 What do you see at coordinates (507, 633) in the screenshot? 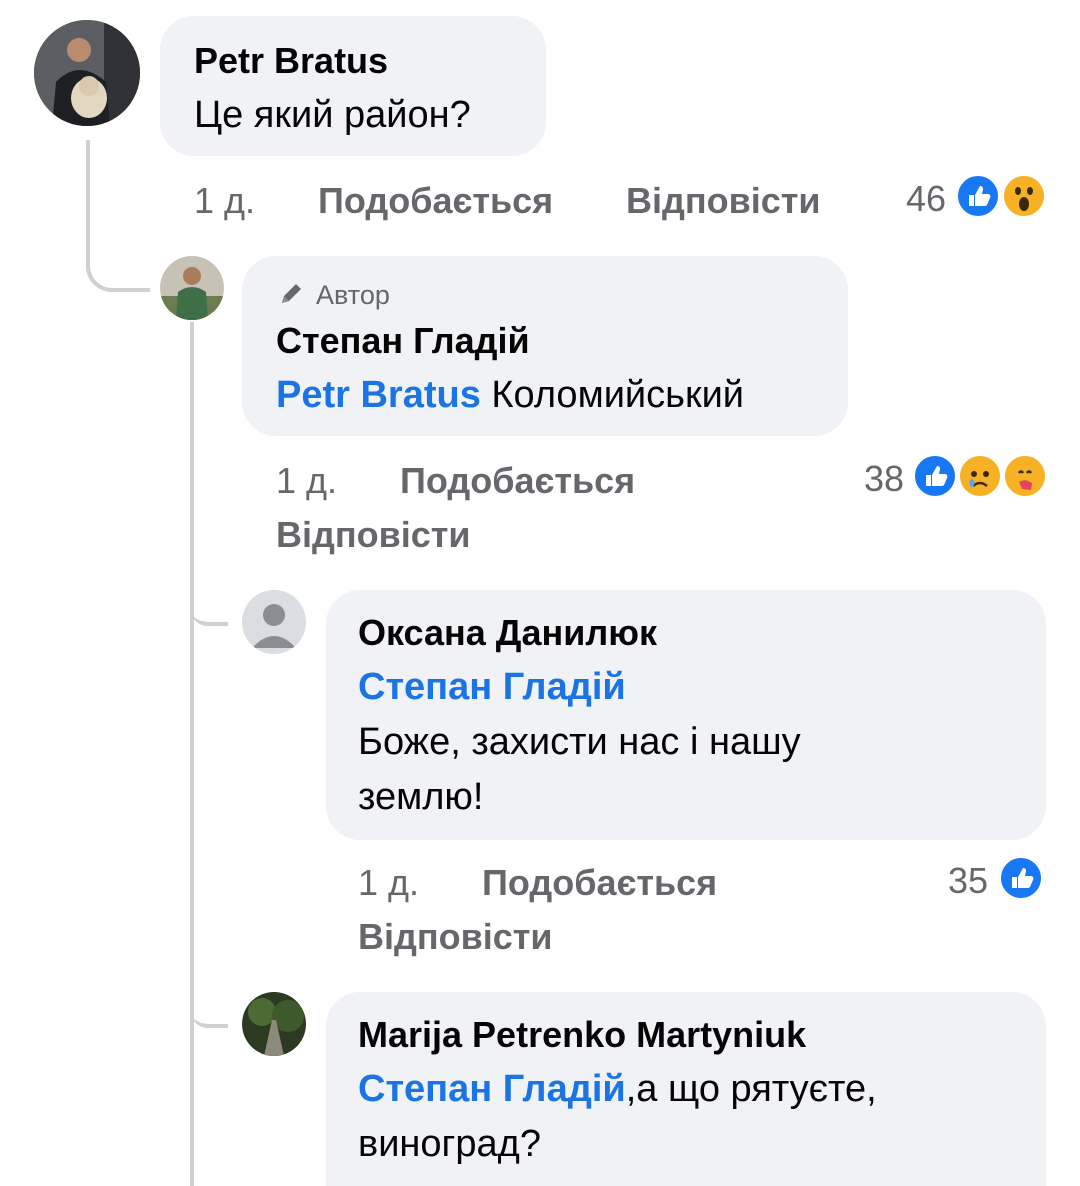
I see `comment-author: Оксана Данилюк` at bounding box center [507, 633].